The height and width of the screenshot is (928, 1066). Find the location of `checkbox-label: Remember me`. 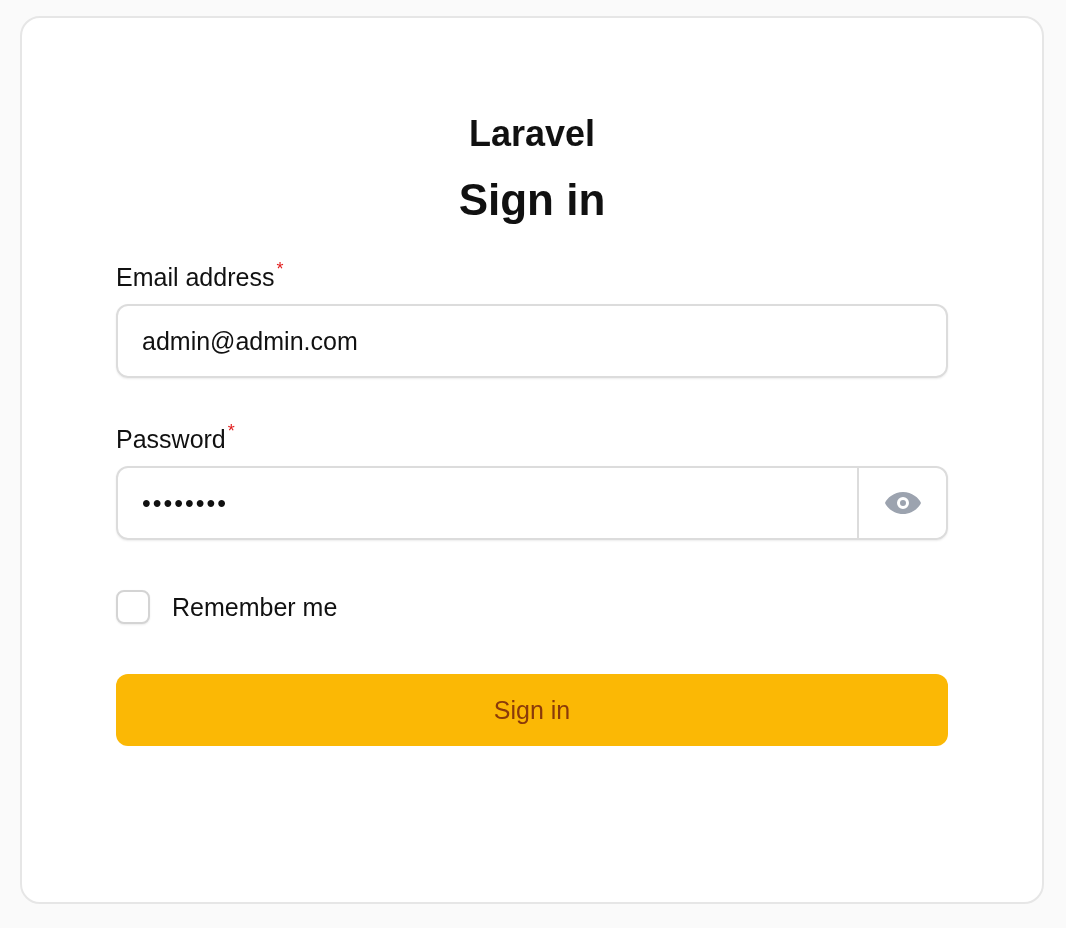

checkbox-label: Remember me is located at coordinates (255, 607).